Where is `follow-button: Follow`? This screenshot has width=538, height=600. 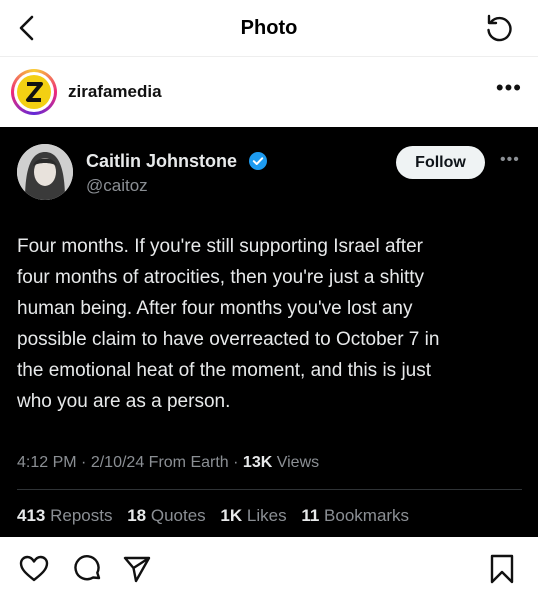 follow-button: Follow is located at coordinates (440, 162).